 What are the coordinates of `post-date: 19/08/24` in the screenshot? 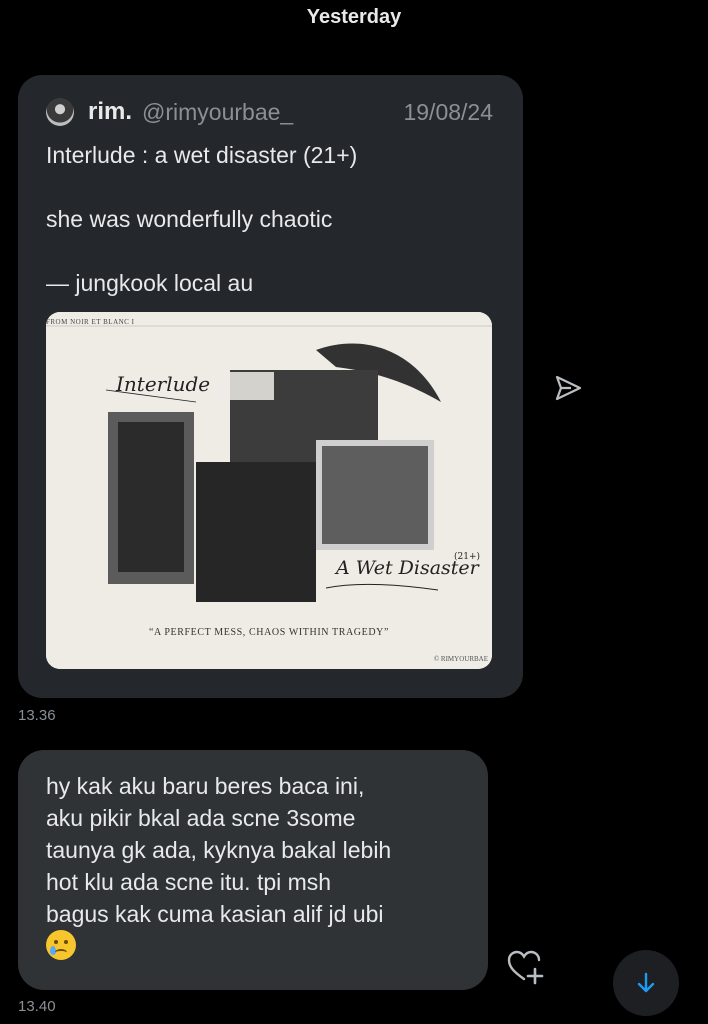 It's located at (448, 111).